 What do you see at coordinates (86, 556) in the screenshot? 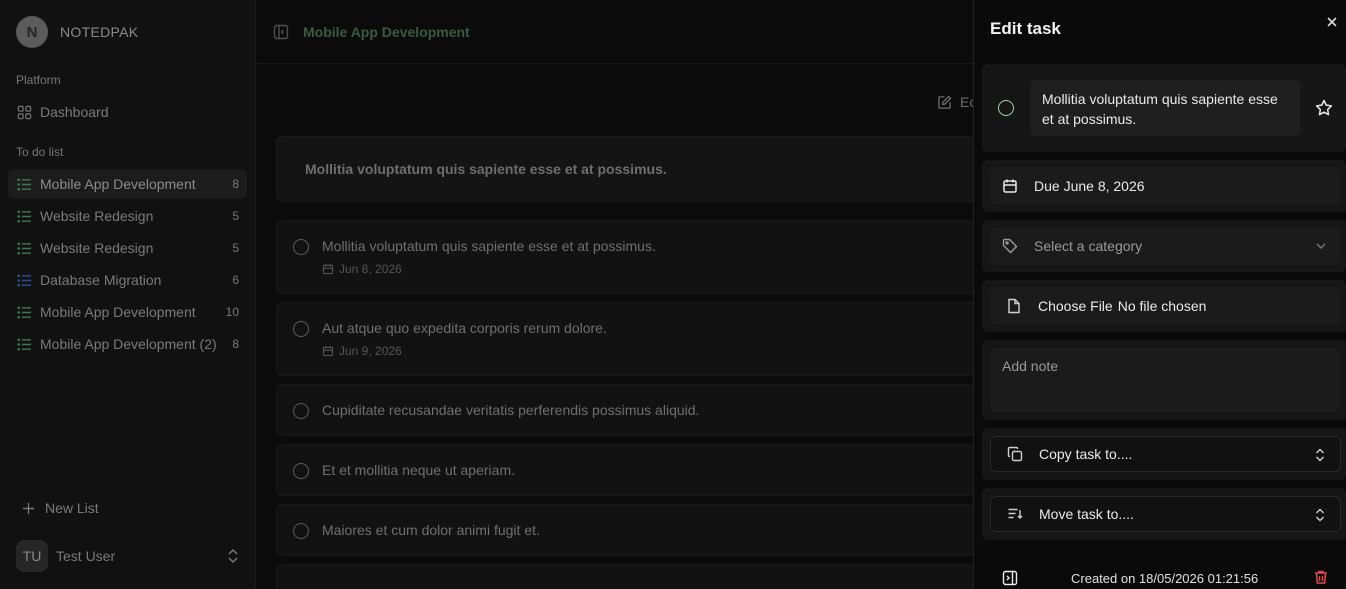
I see `user-name: Test User` at bounding box center [86, 556].